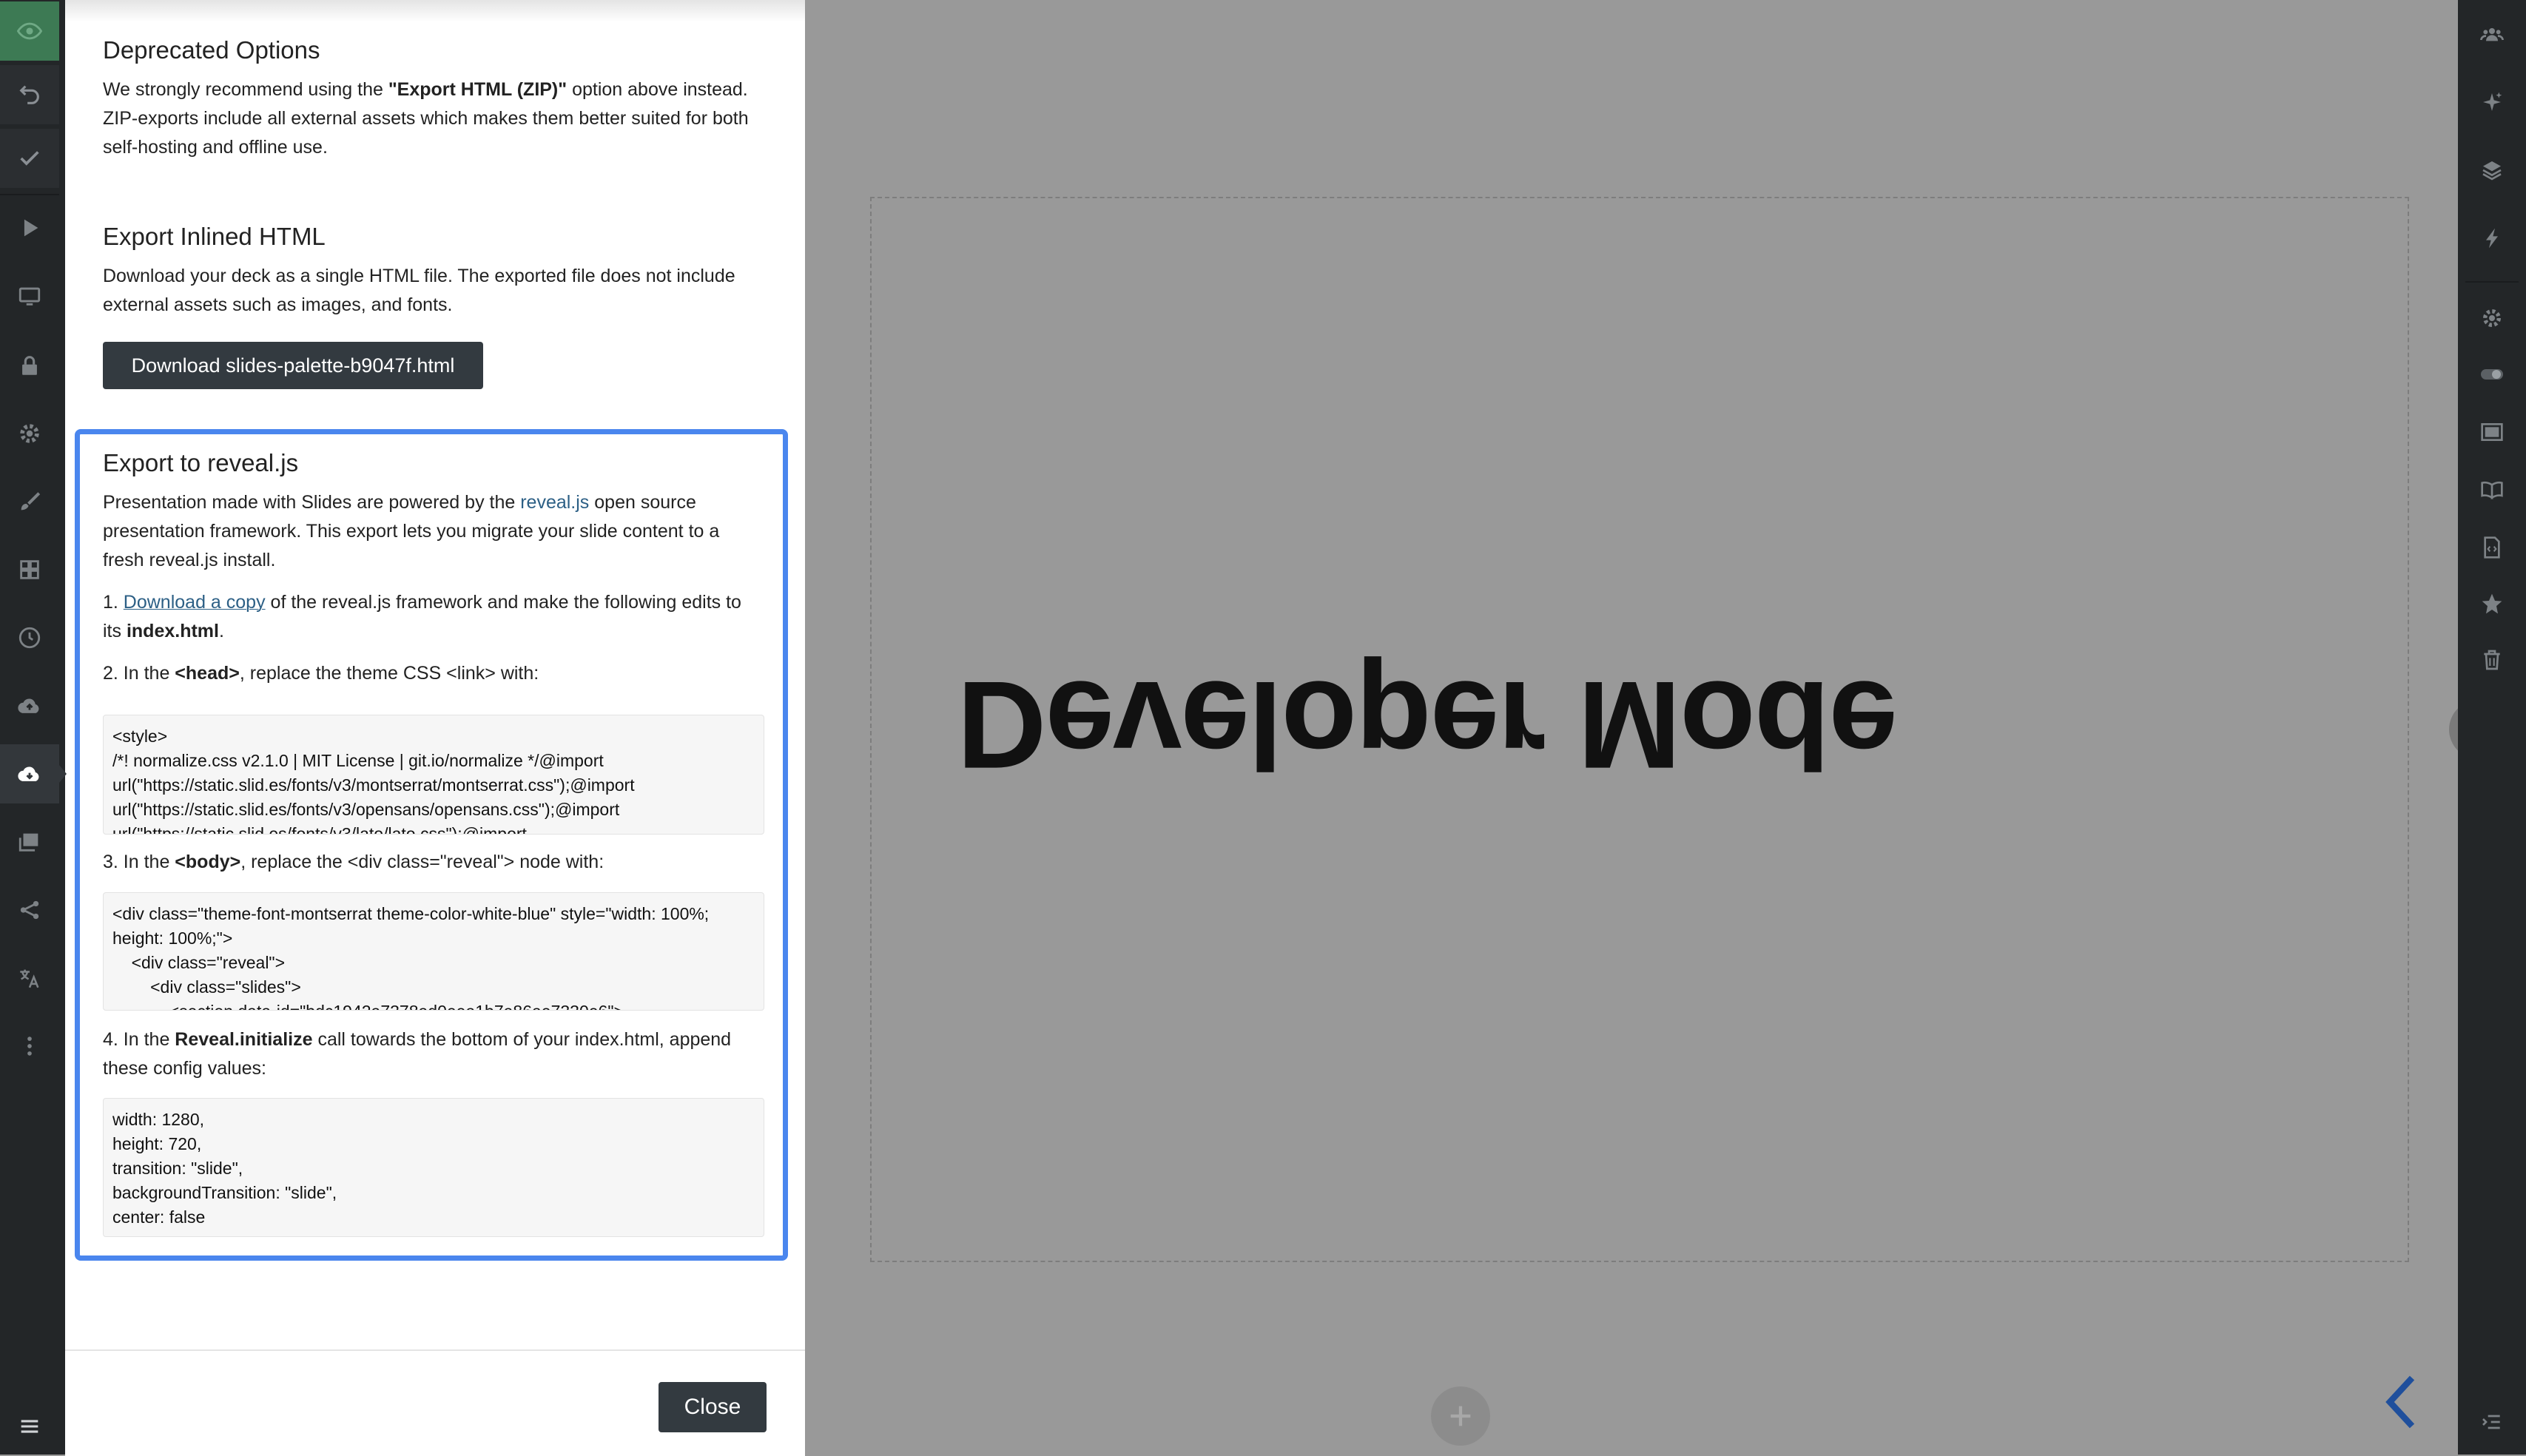 This screenshot has height=1456, width=2526. I want to click on privacy-button, so click(30, 366).